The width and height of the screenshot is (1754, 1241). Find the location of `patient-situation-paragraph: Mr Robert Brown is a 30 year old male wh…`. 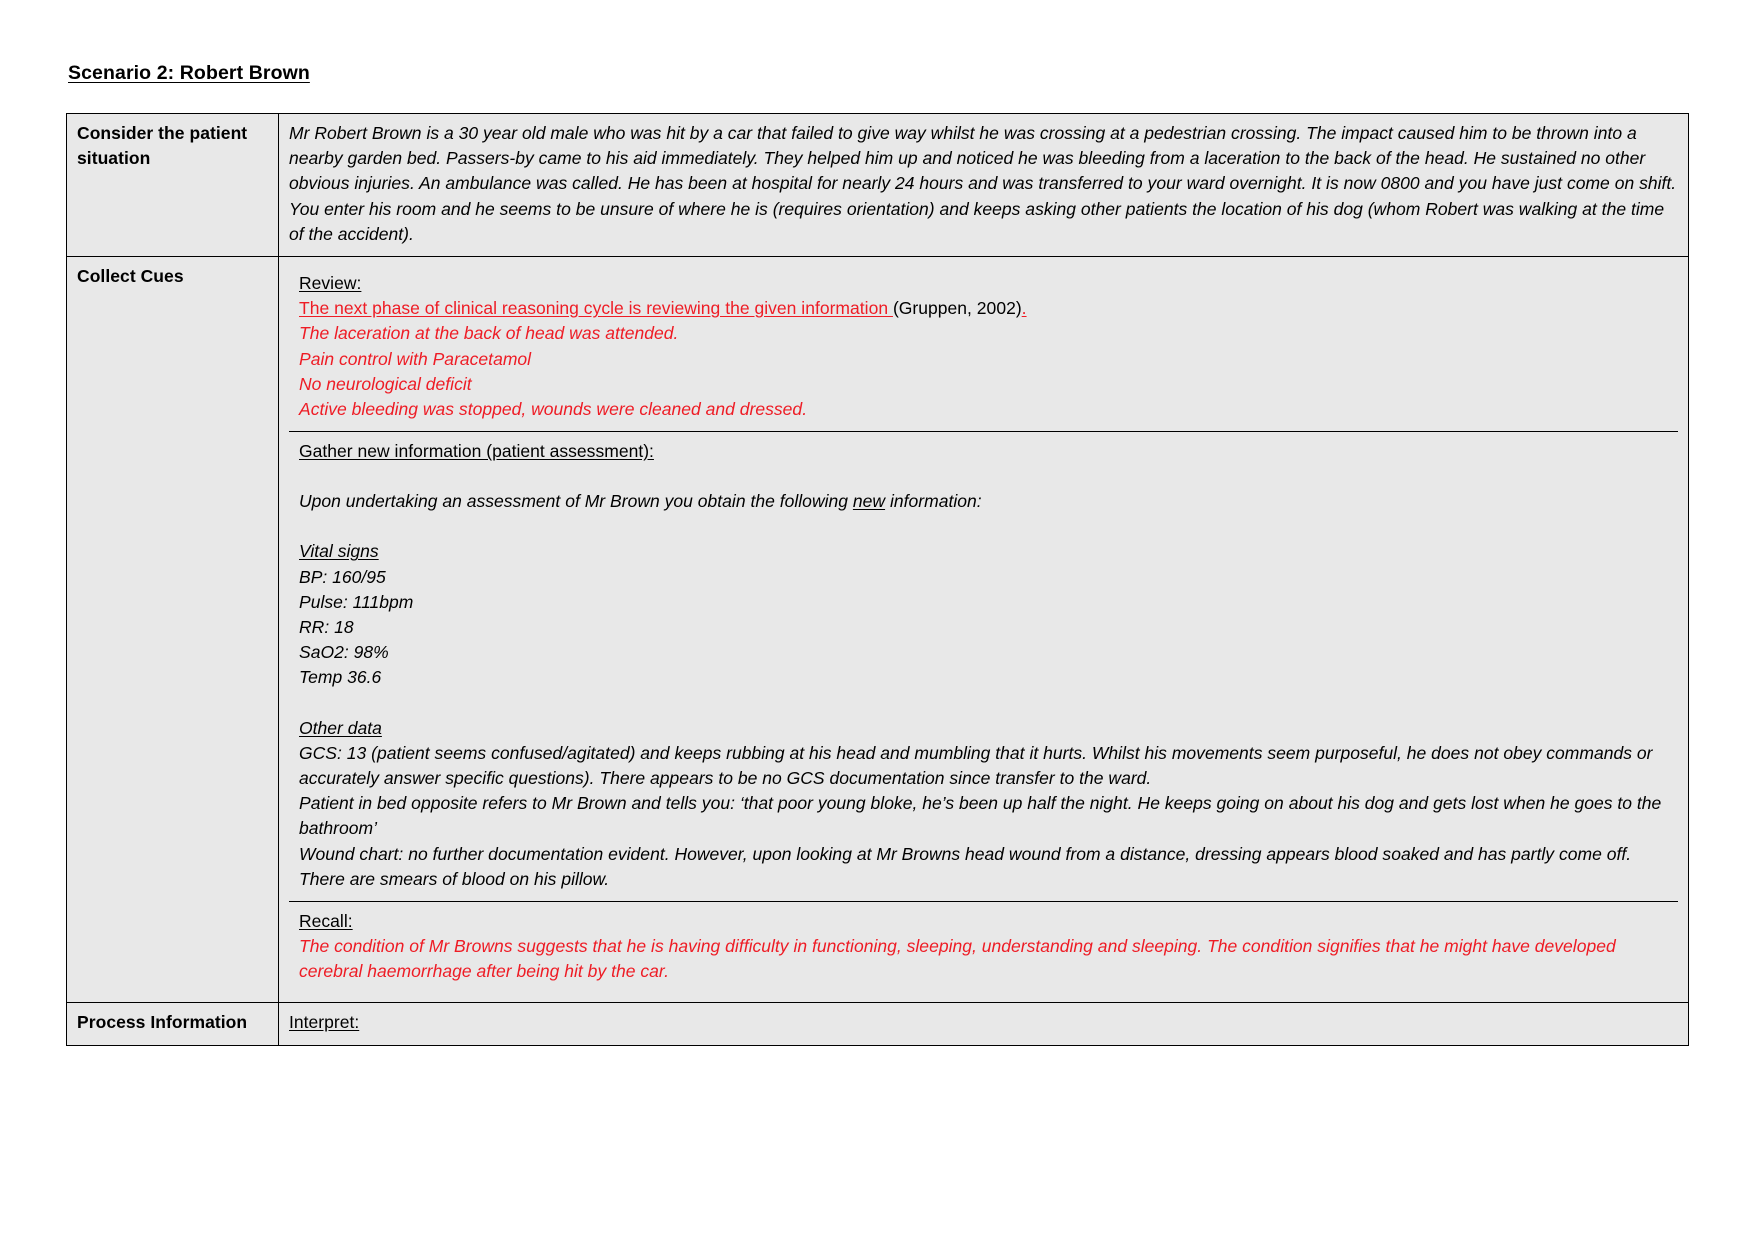

patient-situation-paragraph: Mr Robert Brown is a 30 year old male wh… is located at coordinates (983, 183).